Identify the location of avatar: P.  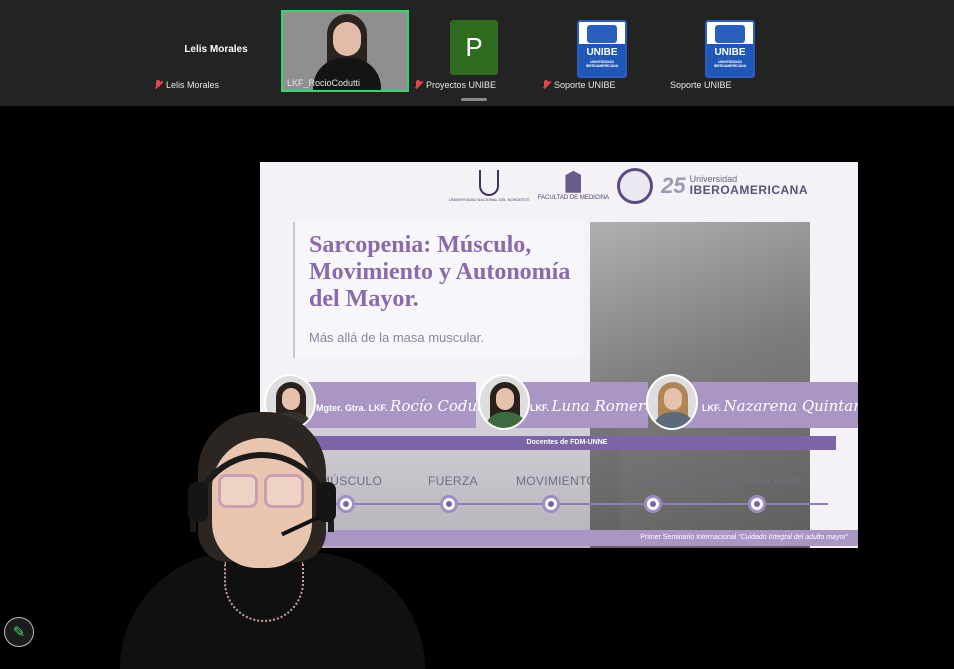
(474, 47).